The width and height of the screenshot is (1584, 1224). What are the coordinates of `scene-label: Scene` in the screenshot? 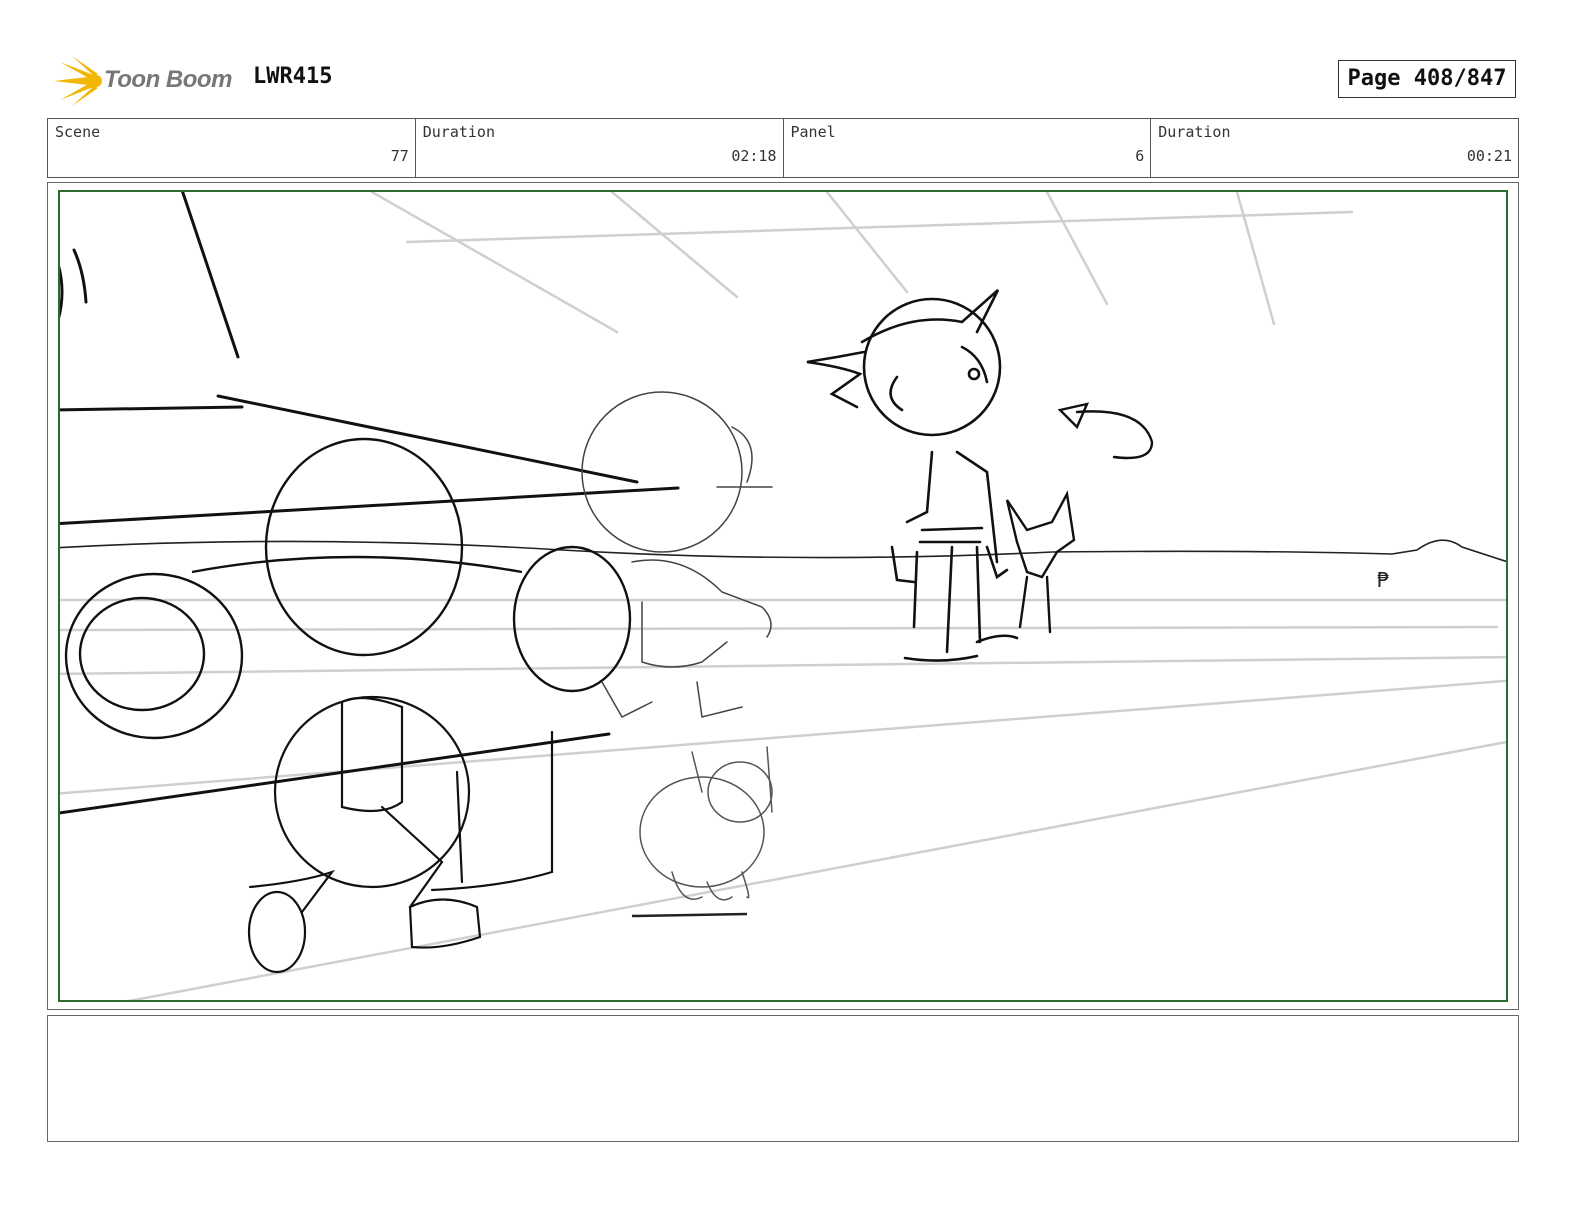 It's located at (78, 132).